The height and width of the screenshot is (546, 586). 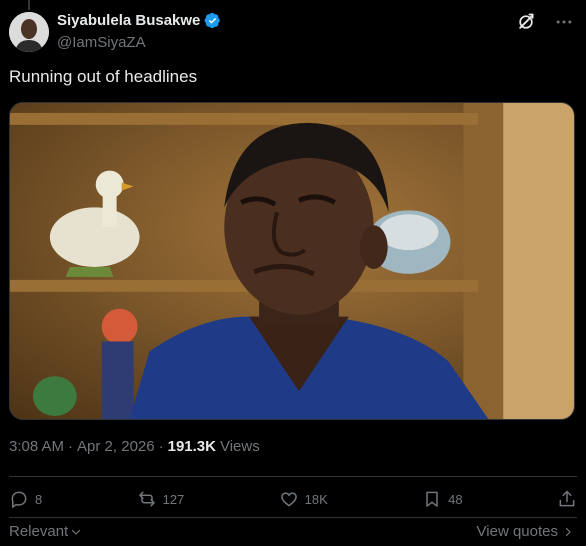 What do you see at coordinates (432, 499) in the screenshot?
I see `bookmark-icon` at bounding box center [432, 499].